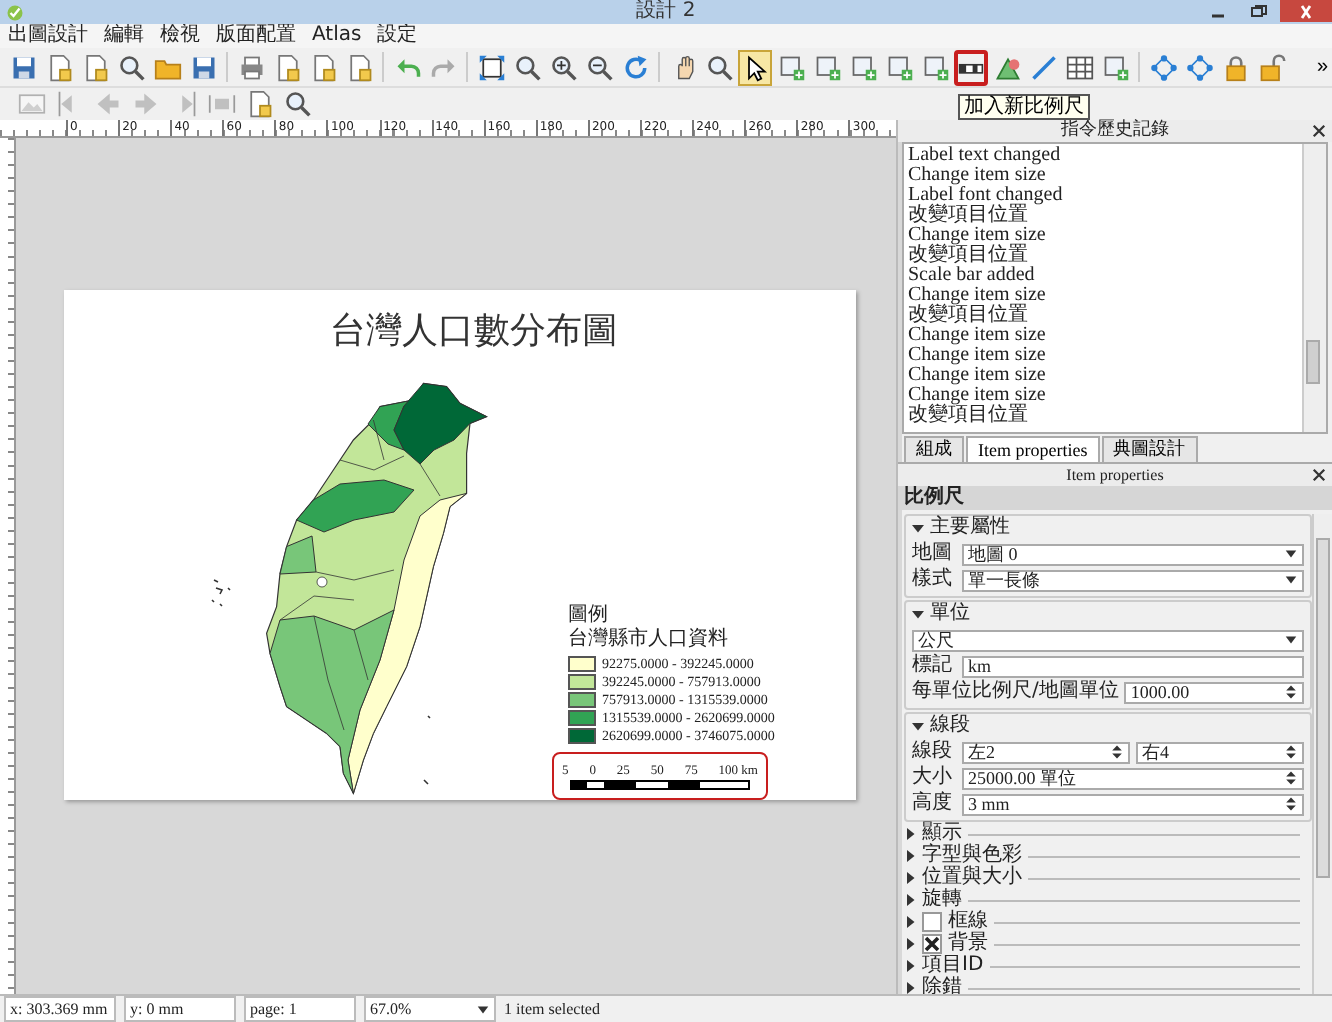 This screenshot has width=1332, height=1022. I want to click on field-label: 標記, so click(933, 666).